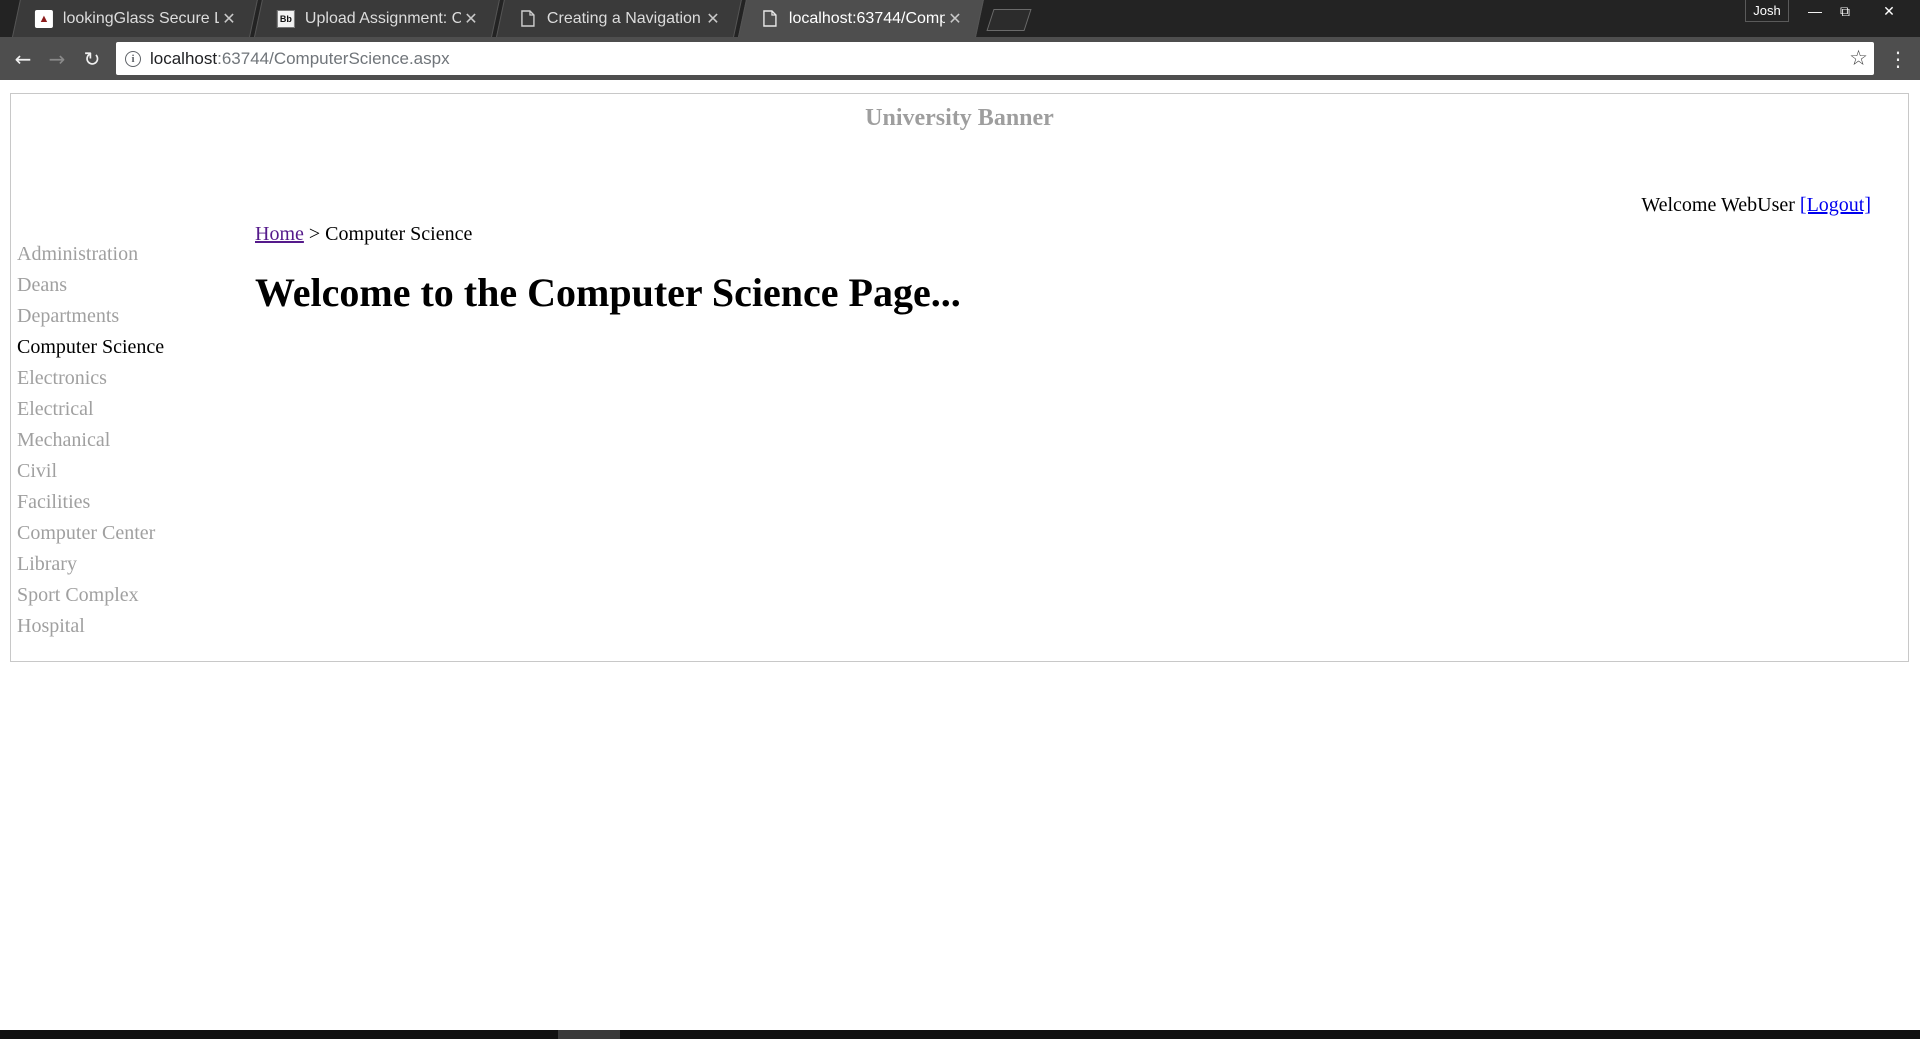 Image resolution: width=1920 pixels, height=1039 pixels. What do you see at coordinates (90, 595) in the screenshot?
I see `menu-item-sport-complex: Sport Complex` at bounding box center [90, 595].